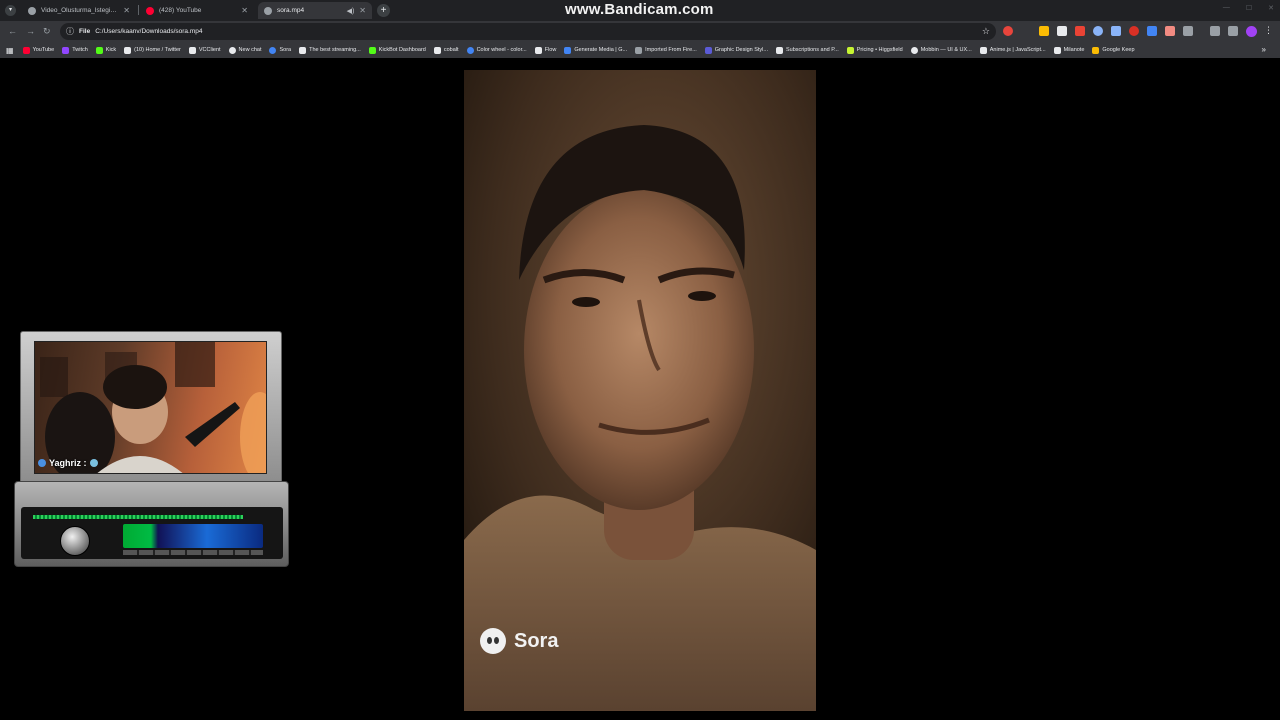 This screenshot has height=720, width=1280. Describe the element at coordinates (205, 50) in the screenshot. I see `bookmark-vcclient: VCClient` at that location.